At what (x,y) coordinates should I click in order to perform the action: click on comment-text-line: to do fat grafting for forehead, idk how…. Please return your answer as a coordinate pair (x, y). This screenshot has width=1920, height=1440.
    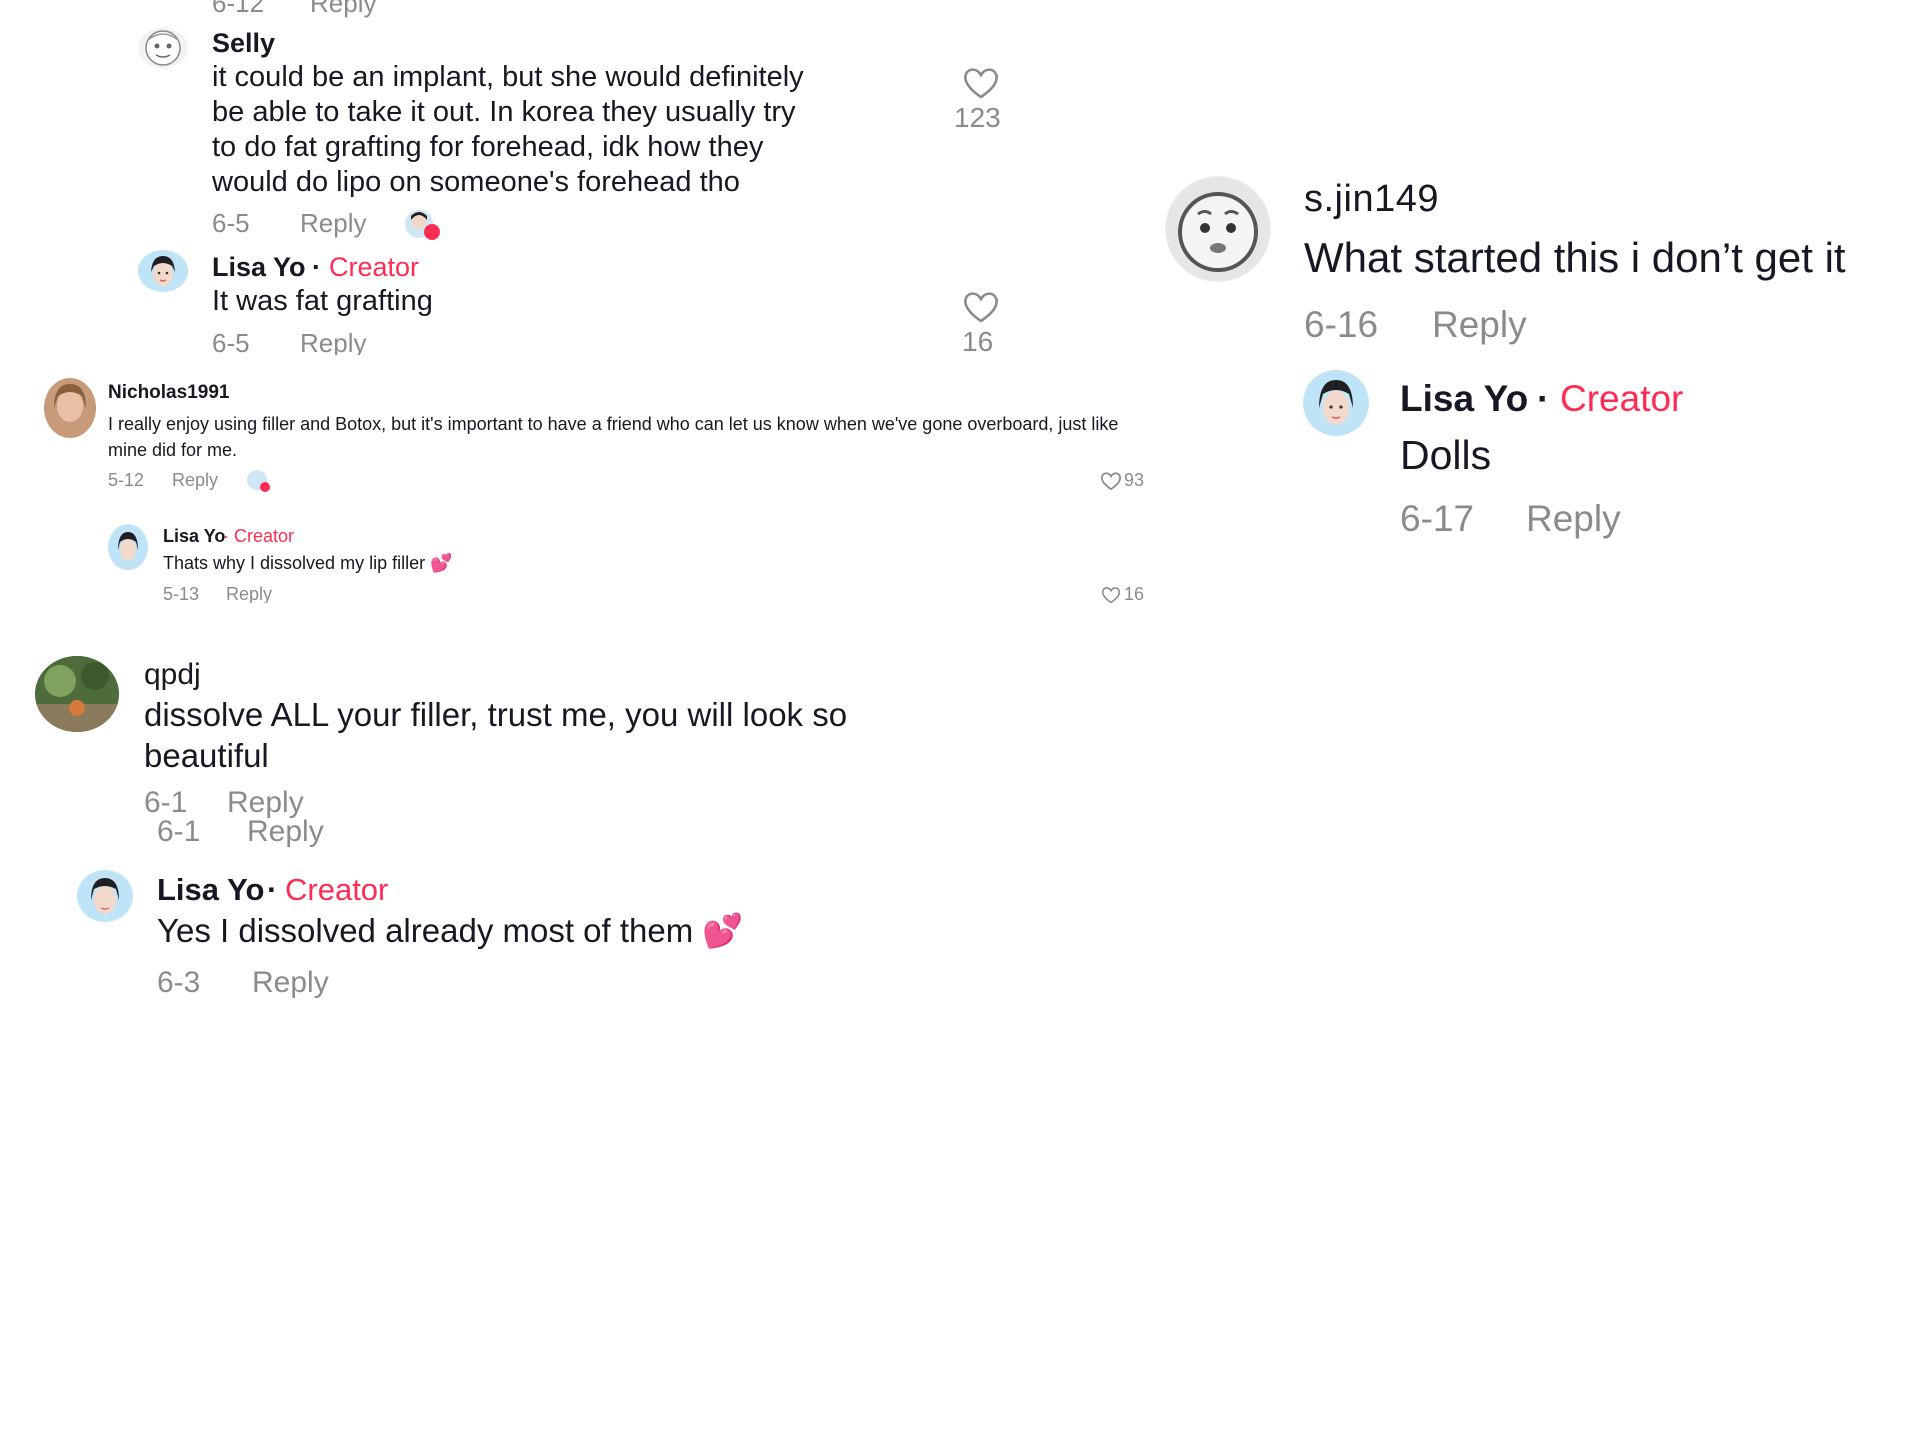
    Looking at the image, I should click on (488, 147).